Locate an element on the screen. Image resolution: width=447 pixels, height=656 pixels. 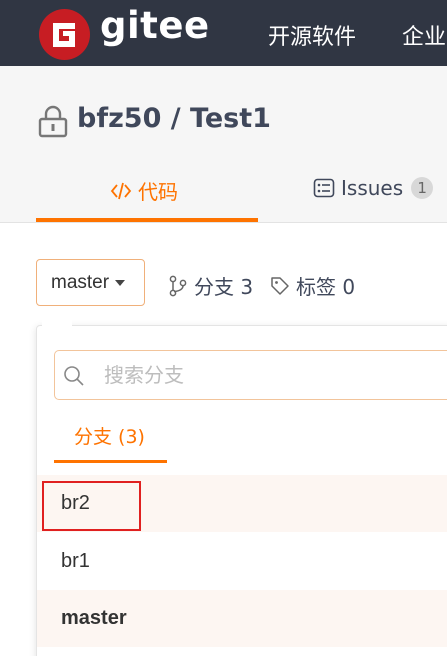
code-icon is located at coordinates (121, 190).